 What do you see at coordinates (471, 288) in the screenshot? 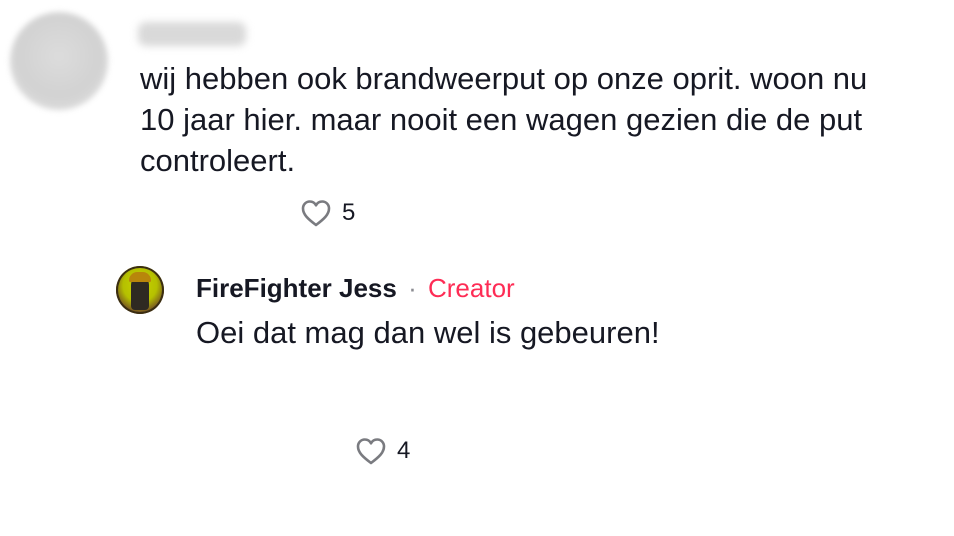
I see `creator-badge: Creator` at bounding box center [471, 288].